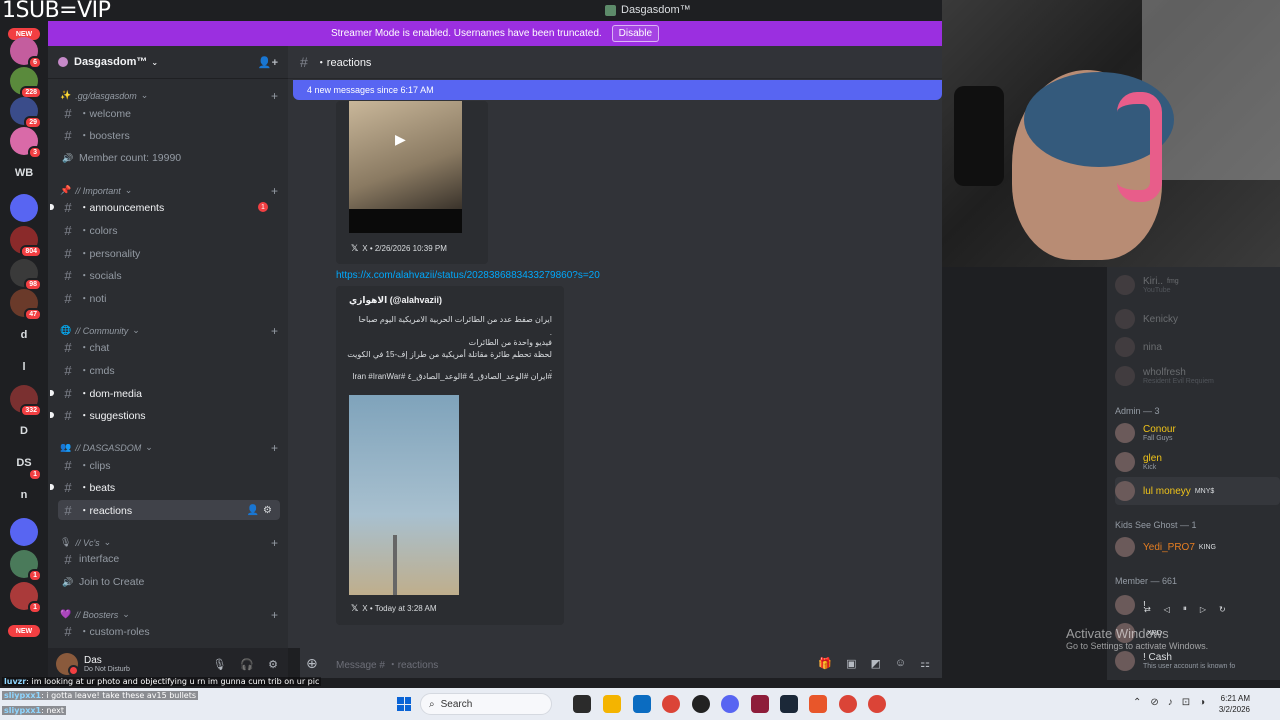 Image resolution: width=1280 pixels, height=720 pixels. I want to click on message-composer: ⊕ Message # ・reactions 🎁 ▣ ◩ ☺ ⚏, so click(621, 663).